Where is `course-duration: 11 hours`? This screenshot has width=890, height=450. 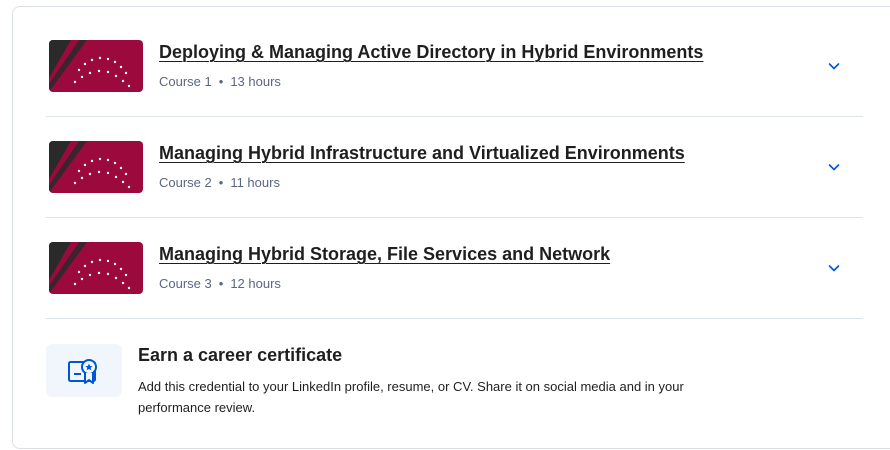 course-duration: 11 hours is located at coordinates (255, 182).